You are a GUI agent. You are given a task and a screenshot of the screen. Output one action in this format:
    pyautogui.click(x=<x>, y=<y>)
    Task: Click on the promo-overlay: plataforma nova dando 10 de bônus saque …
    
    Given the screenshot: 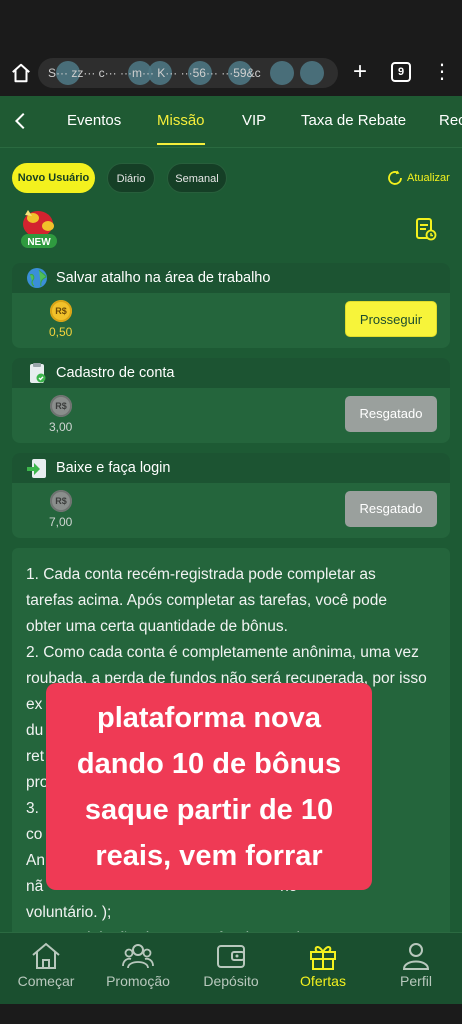 What is the action you would take?
    pyautogui.click(x=209, y=786)
    